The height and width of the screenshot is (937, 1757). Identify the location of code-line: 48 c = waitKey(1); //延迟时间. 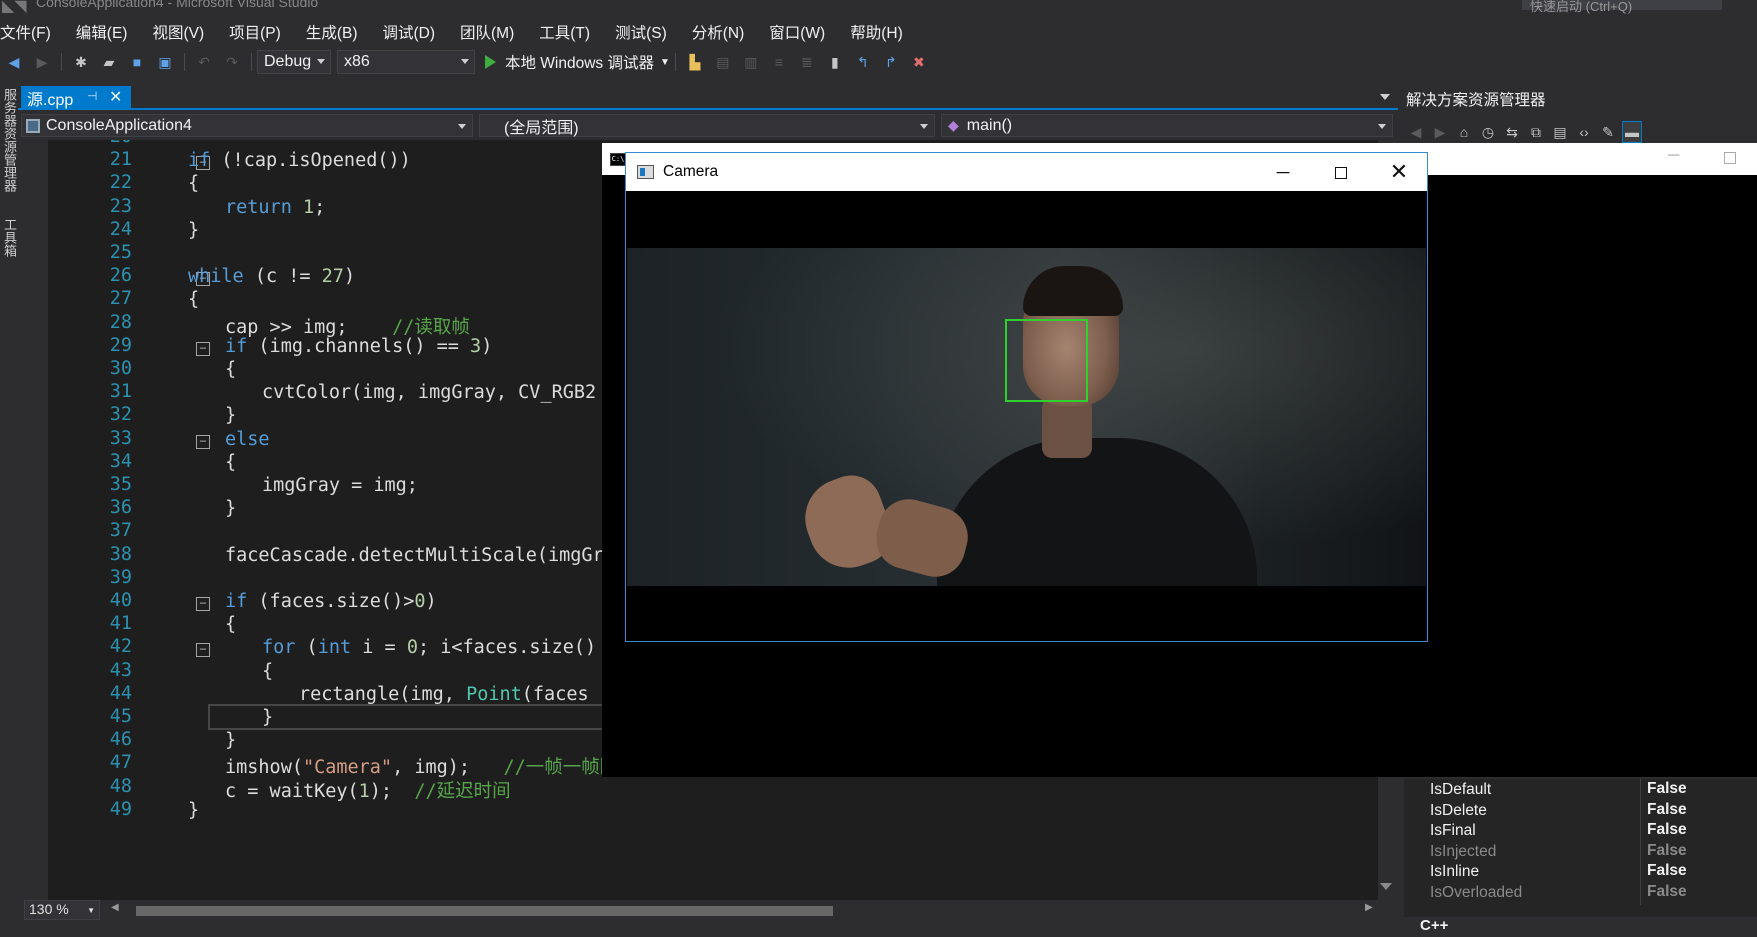
(713, 789).